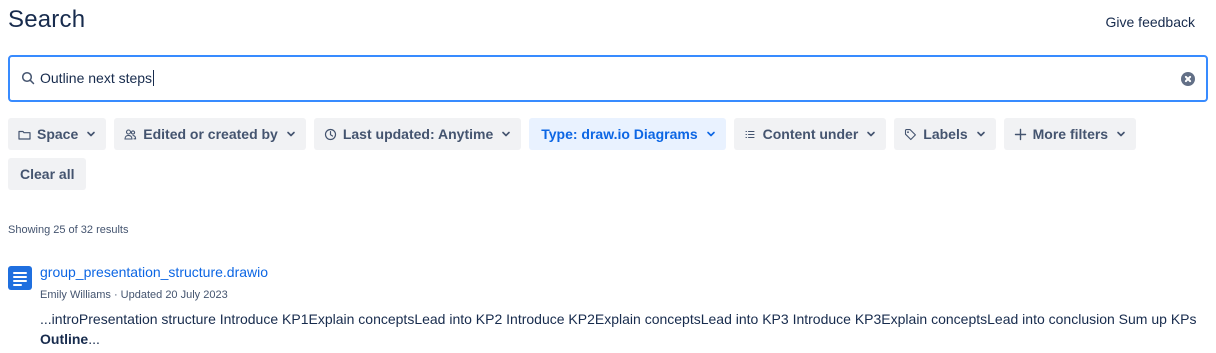 The height and width of the screenshot is (353, 1216). What do you see at coordinates (750, 134) in the screenshot?
I see `list-icon` at bounding box center [750, 134].